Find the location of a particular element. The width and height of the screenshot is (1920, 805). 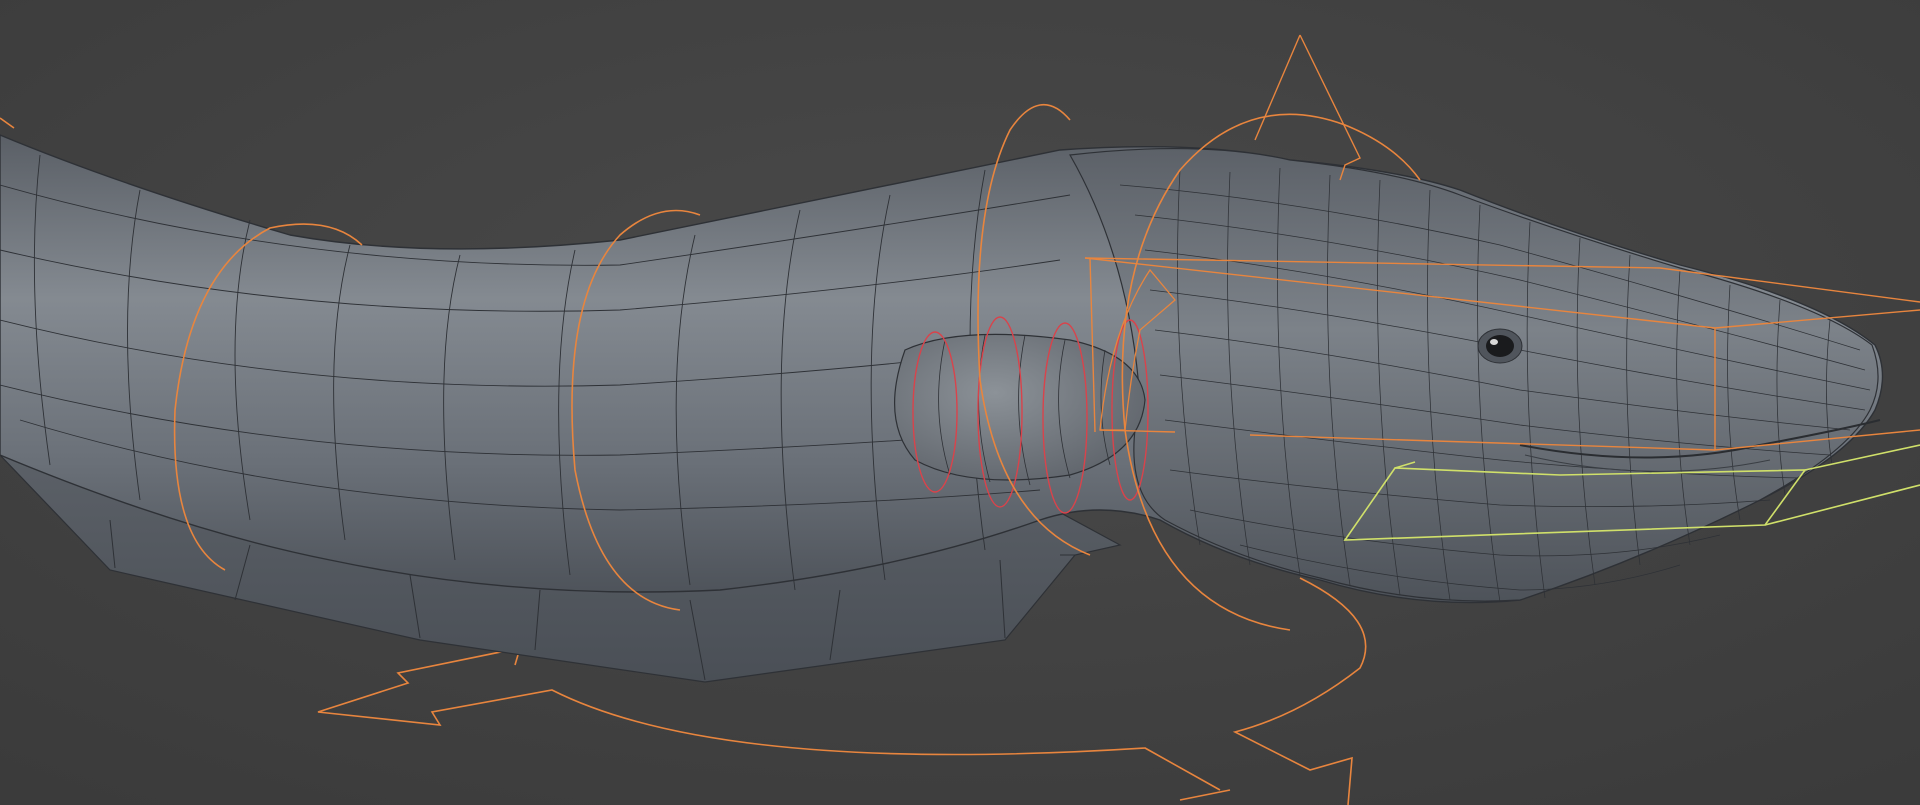

eye-icon is located at coordinates (1500, 346).